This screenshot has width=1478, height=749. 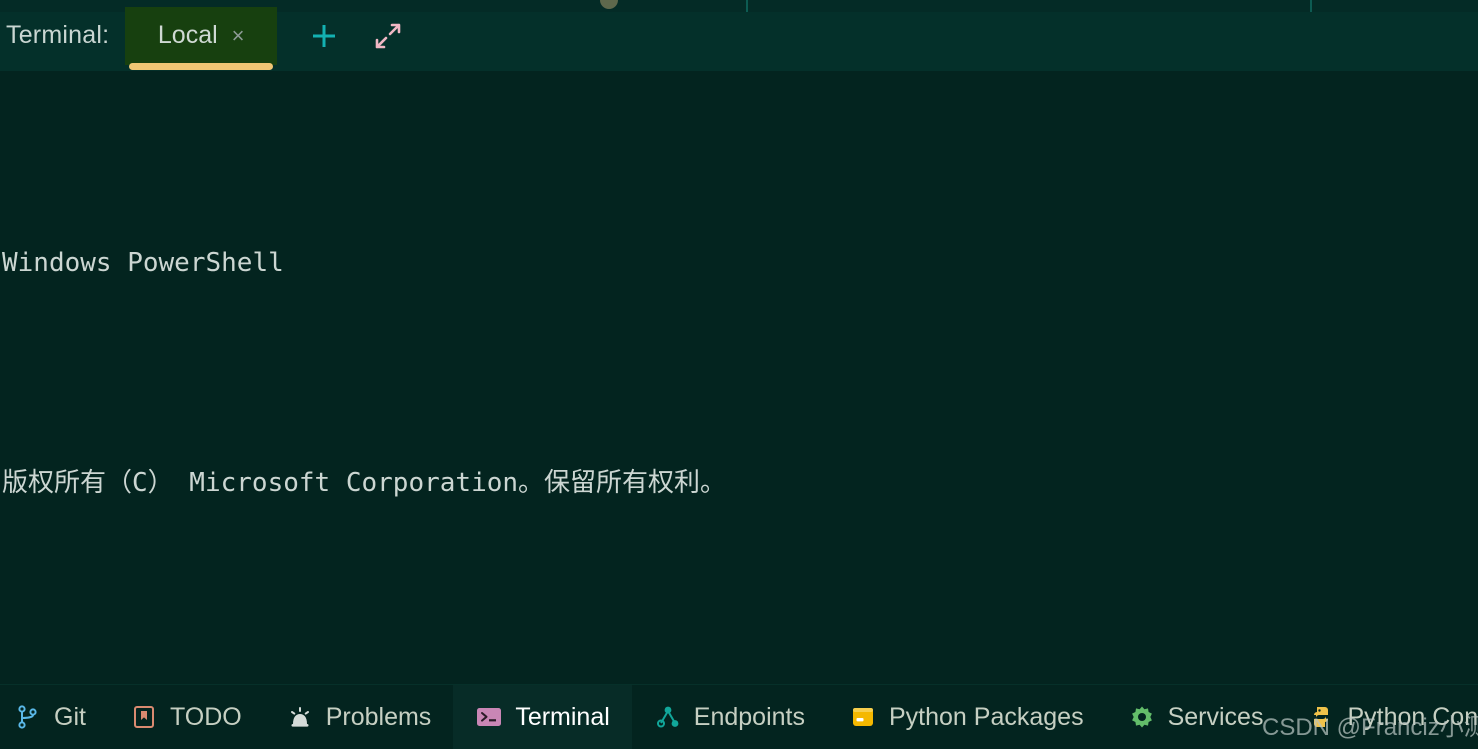 What do you see at coordinates (388, 36) in the screenshot?
I see `expand-arrows-icon` at bounding box center [388, 36].